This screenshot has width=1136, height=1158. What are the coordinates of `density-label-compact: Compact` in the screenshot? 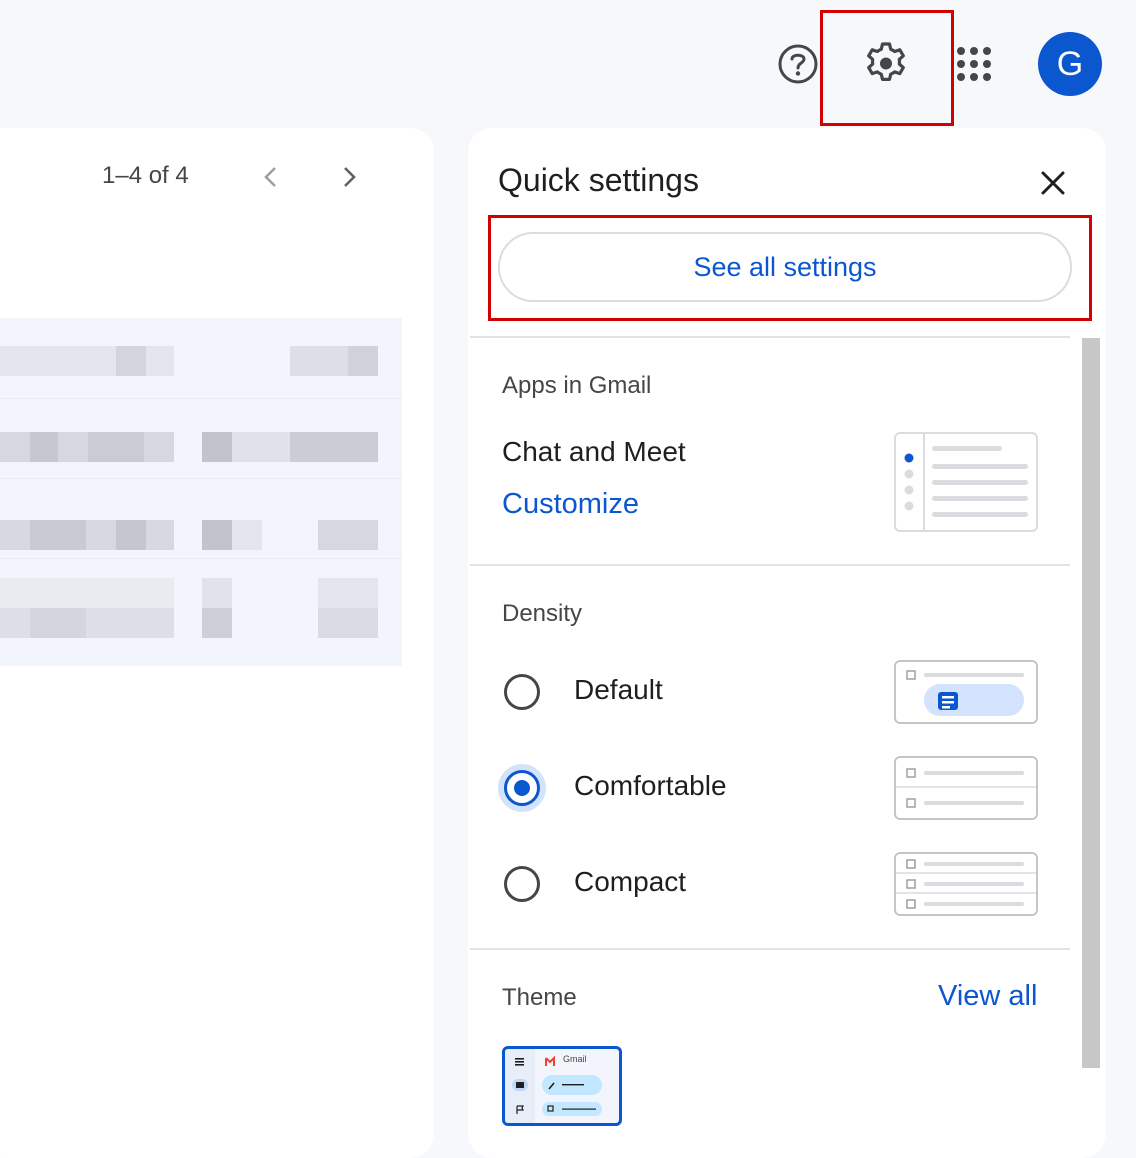 It's located at (630, 881).